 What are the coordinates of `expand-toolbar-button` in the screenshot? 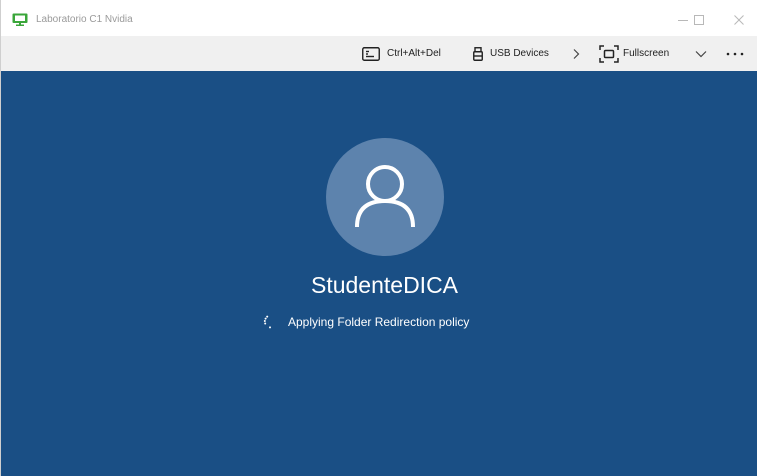 It's located at (576, 53).